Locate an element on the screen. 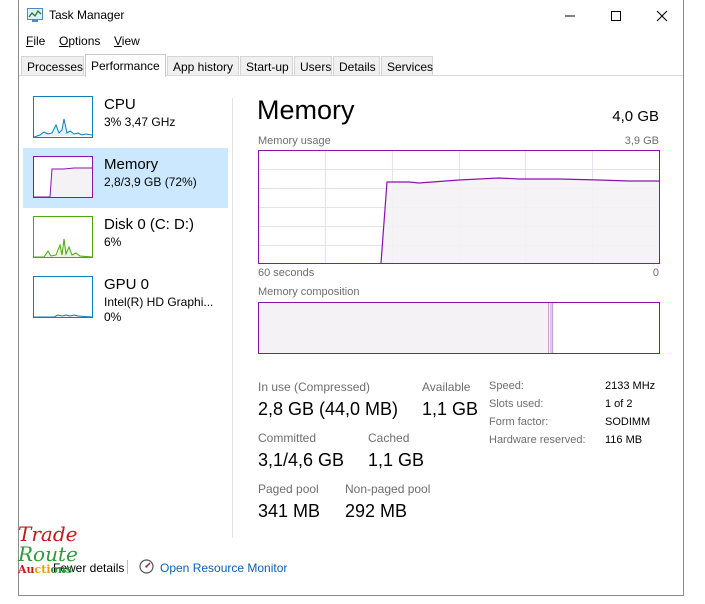 Image resolution: width=705 pixels, height=604 pixels. tab-performance: Performance is located at coordinates (125, 65).